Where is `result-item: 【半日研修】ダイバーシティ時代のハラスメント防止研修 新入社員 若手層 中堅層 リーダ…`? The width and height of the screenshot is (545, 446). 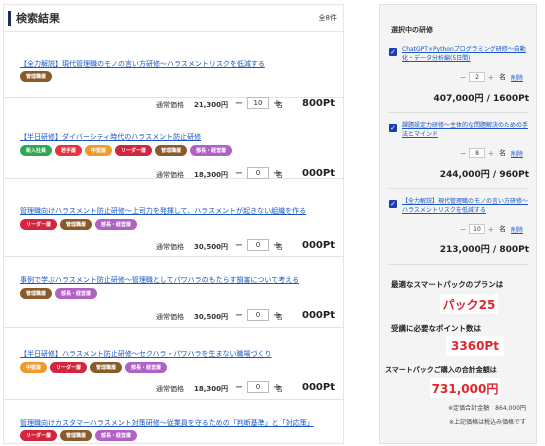
result-item: 【半日研修】ダイバーシティ時代のハラスメント防止研修 新入社員 若手層 中堅層 リーダ… is located at coordinates (173, 140).